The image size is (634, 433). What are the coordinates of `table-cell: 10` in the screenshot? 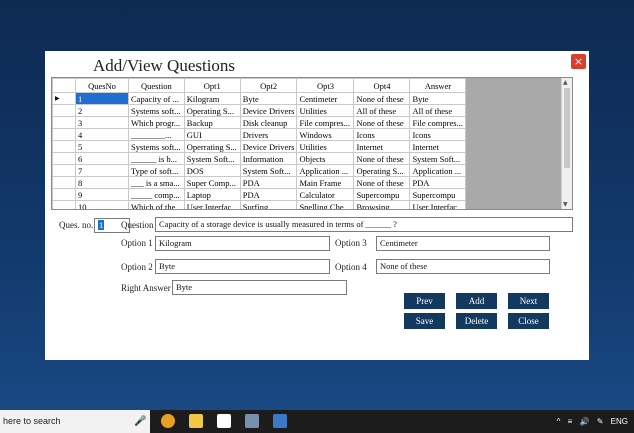 It's located at (102, 204).